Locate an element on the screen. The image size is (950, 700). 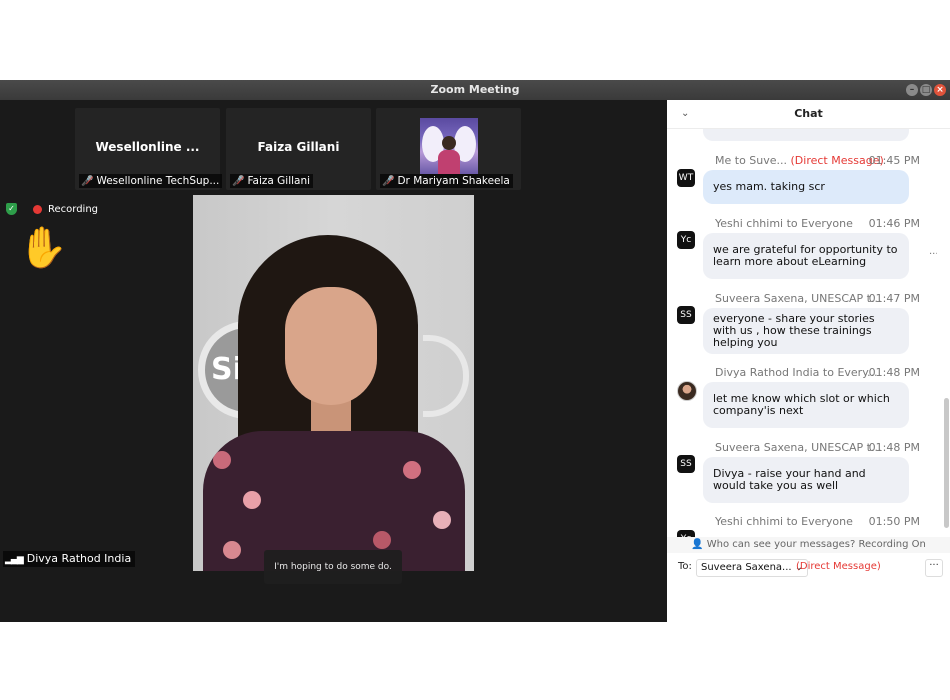
message-meta: Yeshi chhimi to Everyone 01:46 PM is located at coordinates (817, 223).